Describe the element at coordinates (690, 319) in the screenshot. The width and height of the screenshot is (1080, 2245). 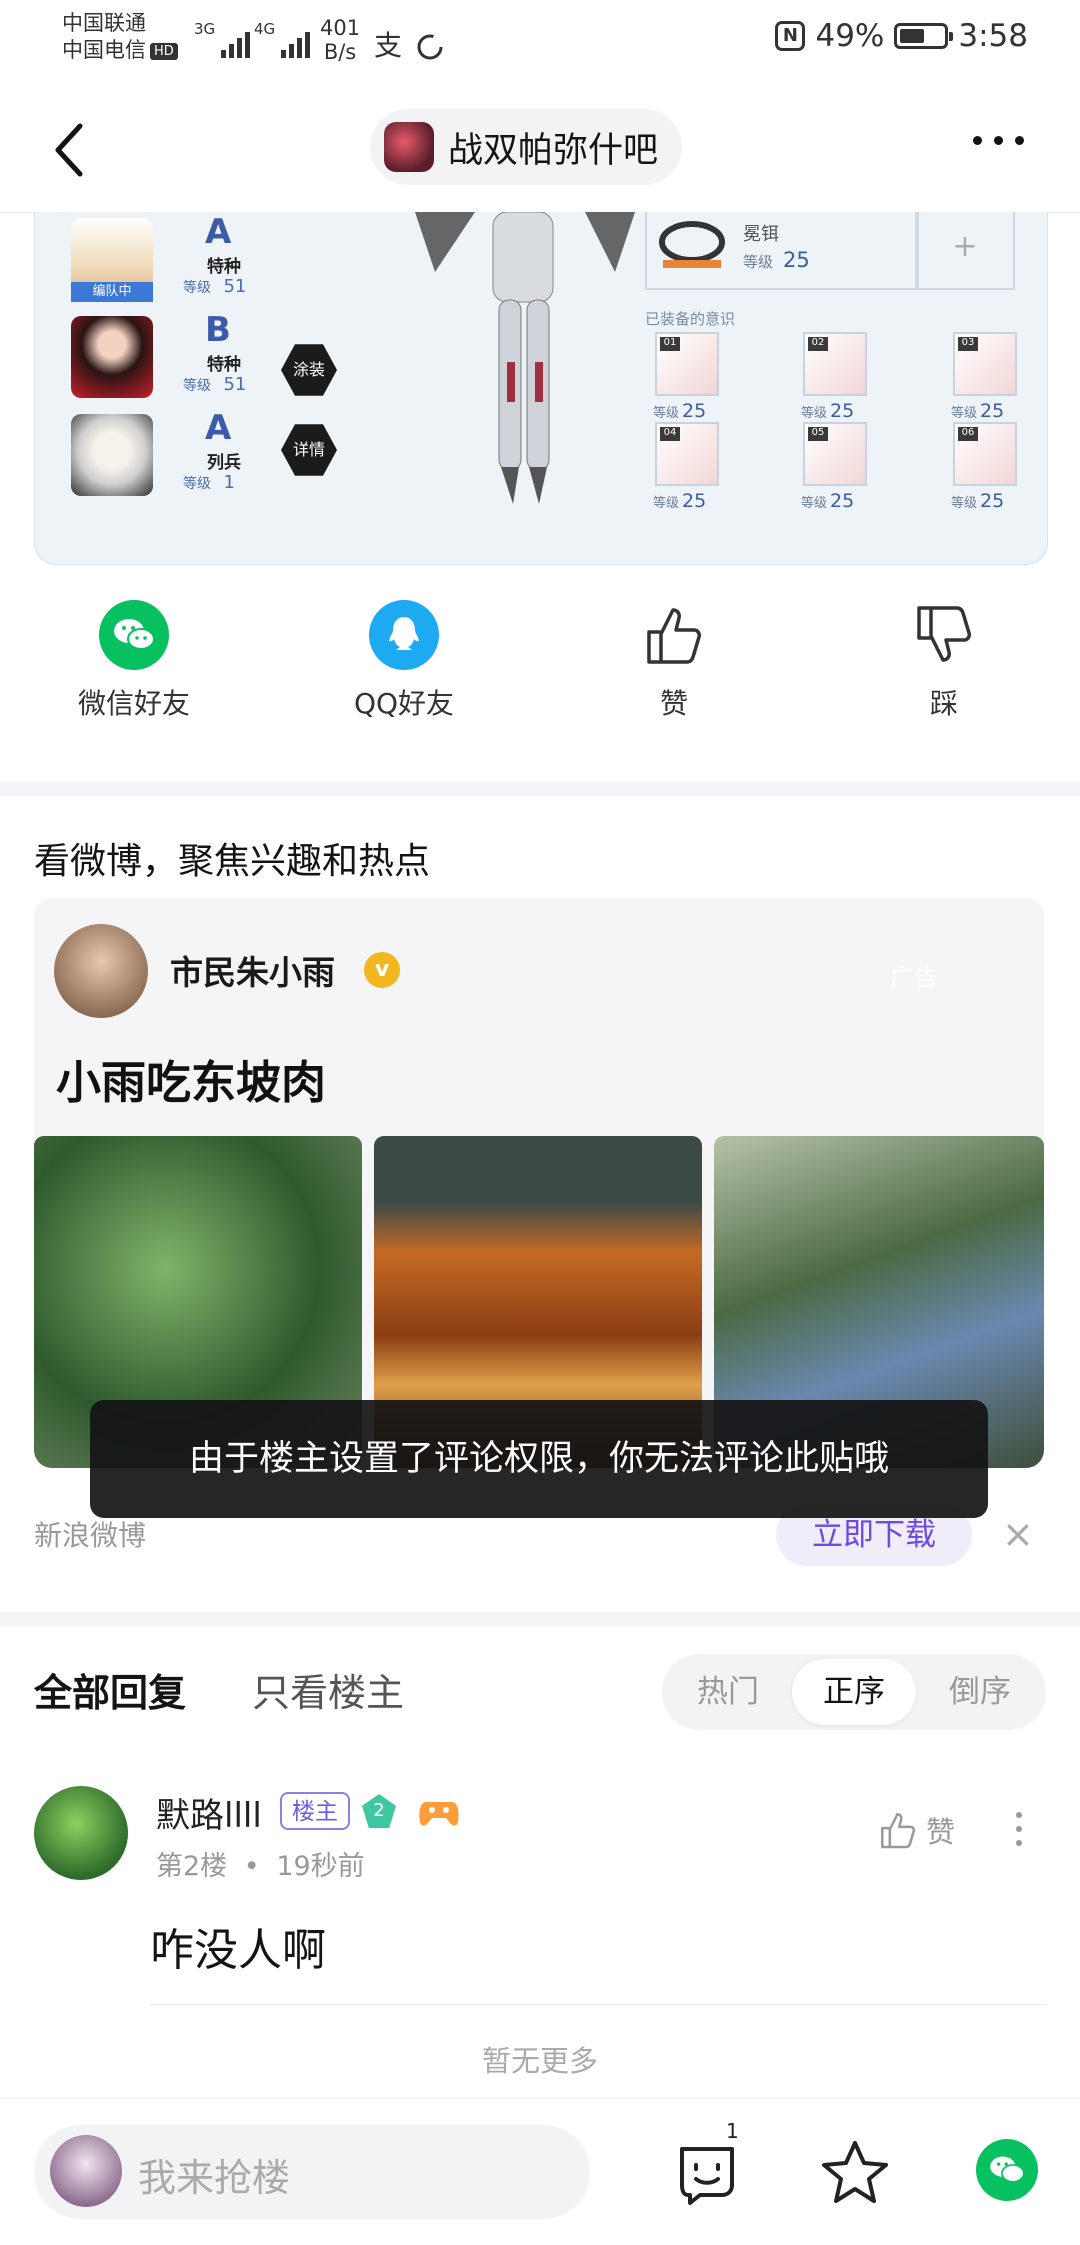
I see `memory-title: 已装备的意识` at that location.